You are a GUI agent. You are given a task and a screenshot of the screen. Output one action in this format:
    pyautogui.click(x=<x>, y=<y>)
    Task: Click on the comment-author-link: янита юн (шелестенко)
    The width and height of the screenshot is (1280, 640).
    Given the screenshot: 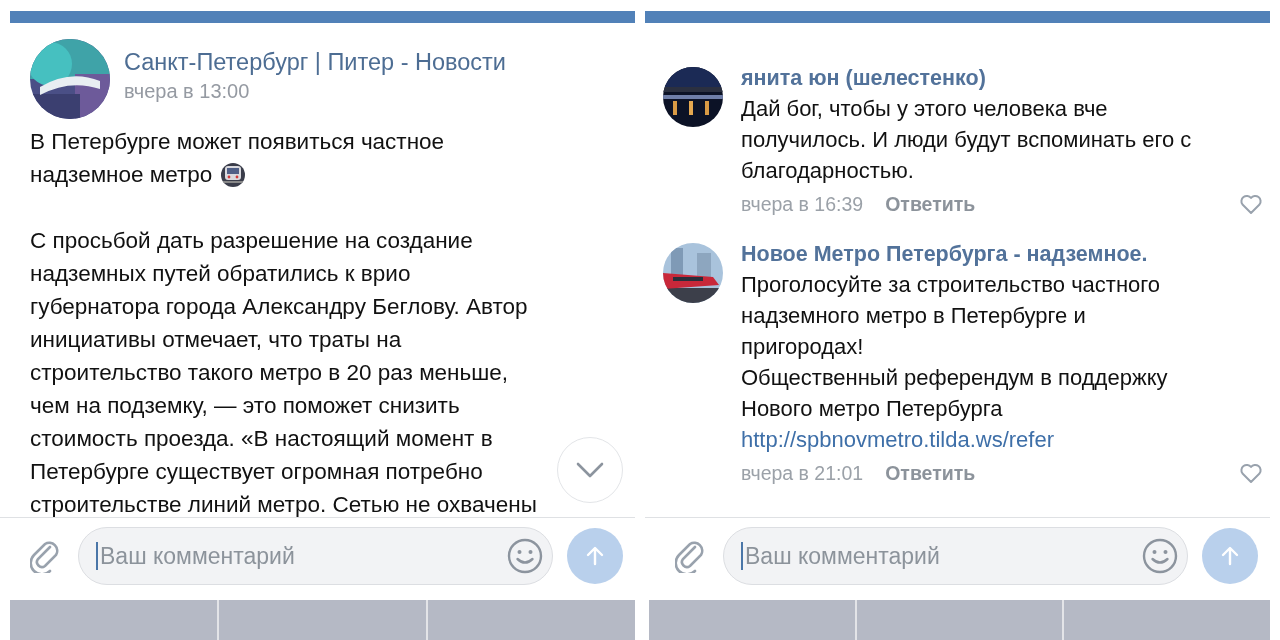 What is the action you would take?
    pyautogui.click(x=1001, y=78)
    